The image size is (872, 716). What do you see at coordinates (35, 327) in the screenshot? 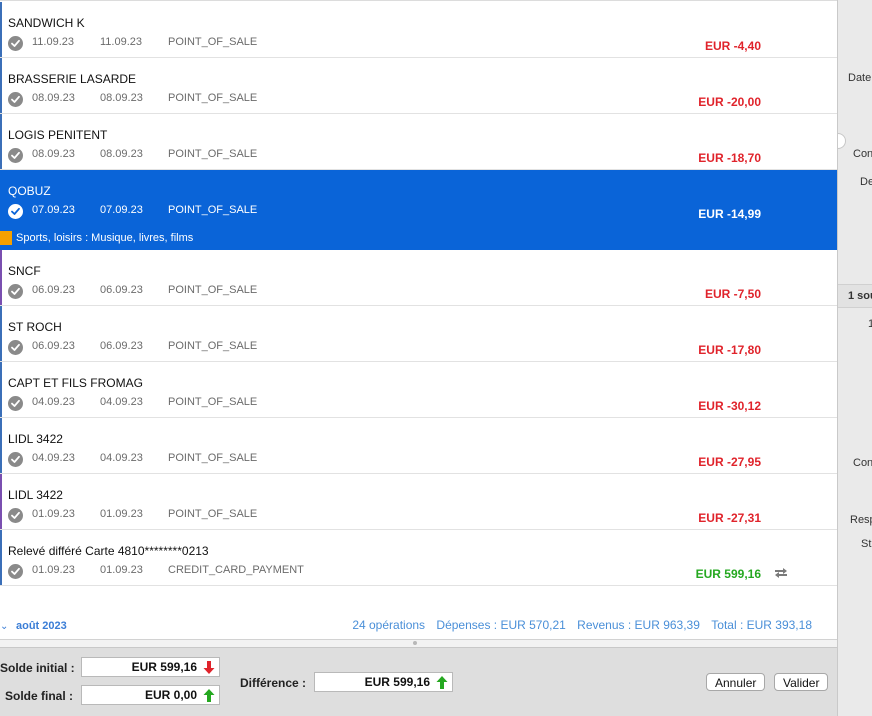
I see `transaction-payee: ST ROCH` at bounding box center [35, 327].